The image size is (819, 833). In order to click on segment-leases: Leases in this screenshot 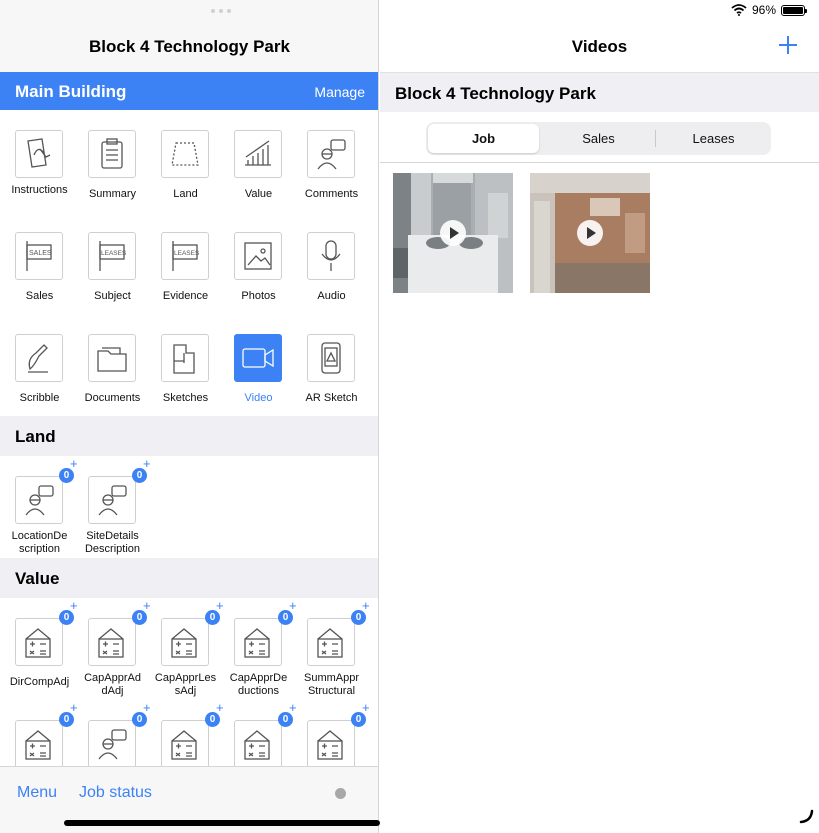, I will do `click(713, 138)`.